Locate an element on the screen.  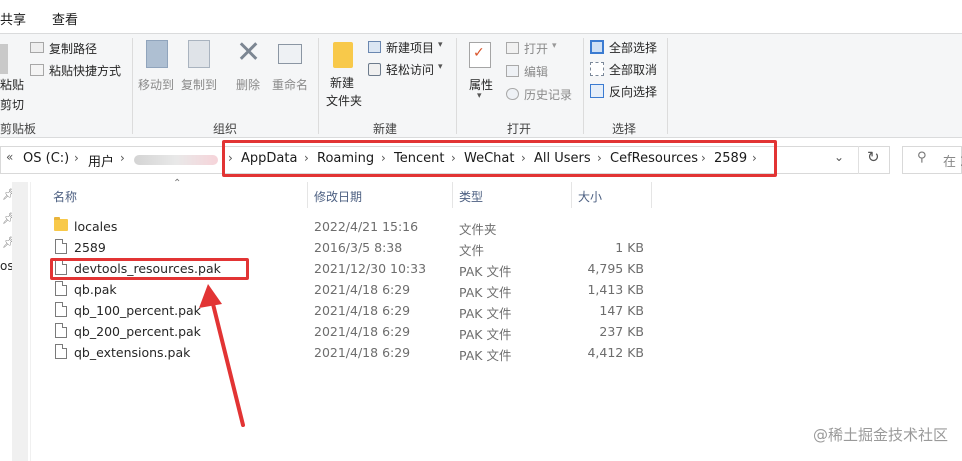
invert-selection-button: 反向选择 is located at coordinates (633, 91).